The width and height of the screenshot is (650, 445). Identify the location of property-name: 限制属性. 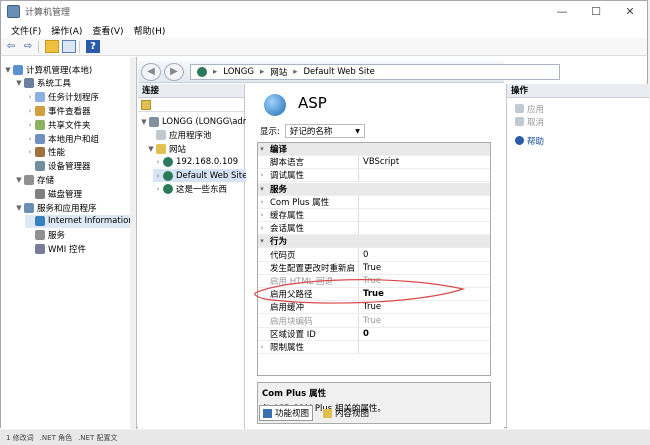
(287, 348).